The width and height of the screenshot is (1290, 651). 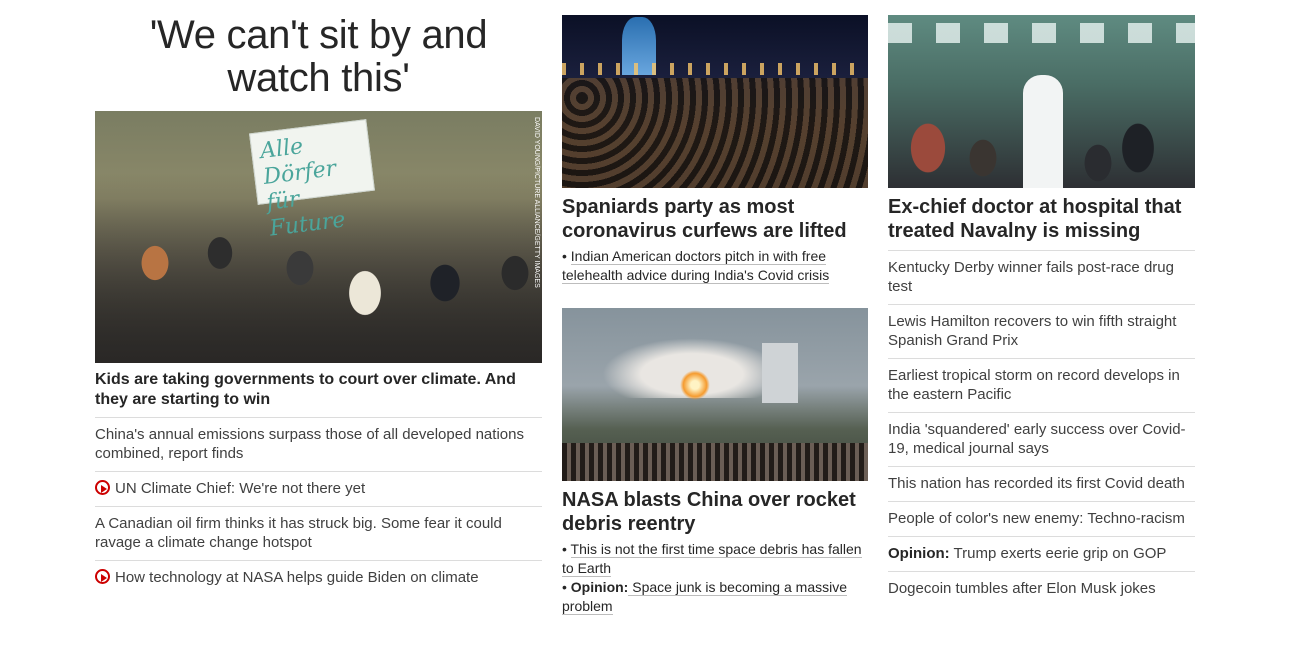 I want to click on list-item: Dogecoin tumbles after Elon Musk jokes, so click(x=1041, y=588).